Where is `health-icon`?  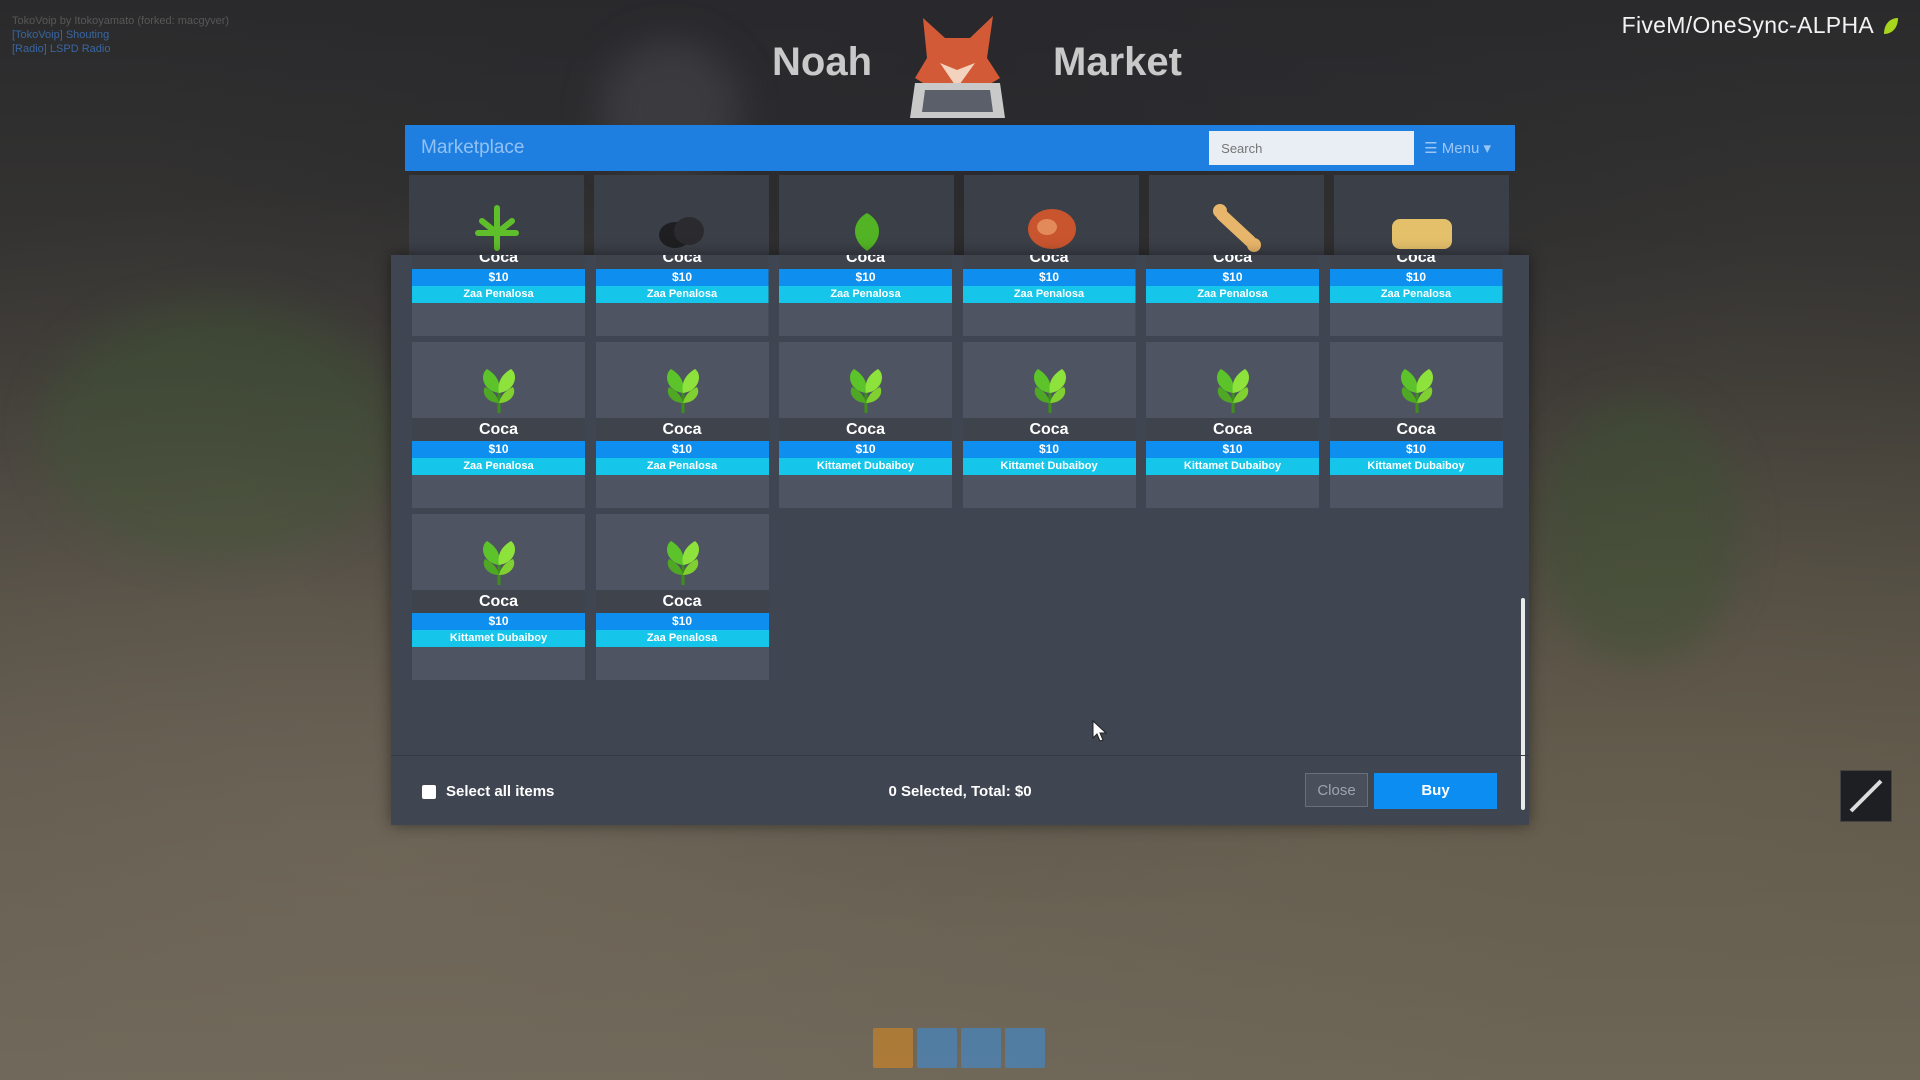
health-icon is located at coordinates (893, 1048).